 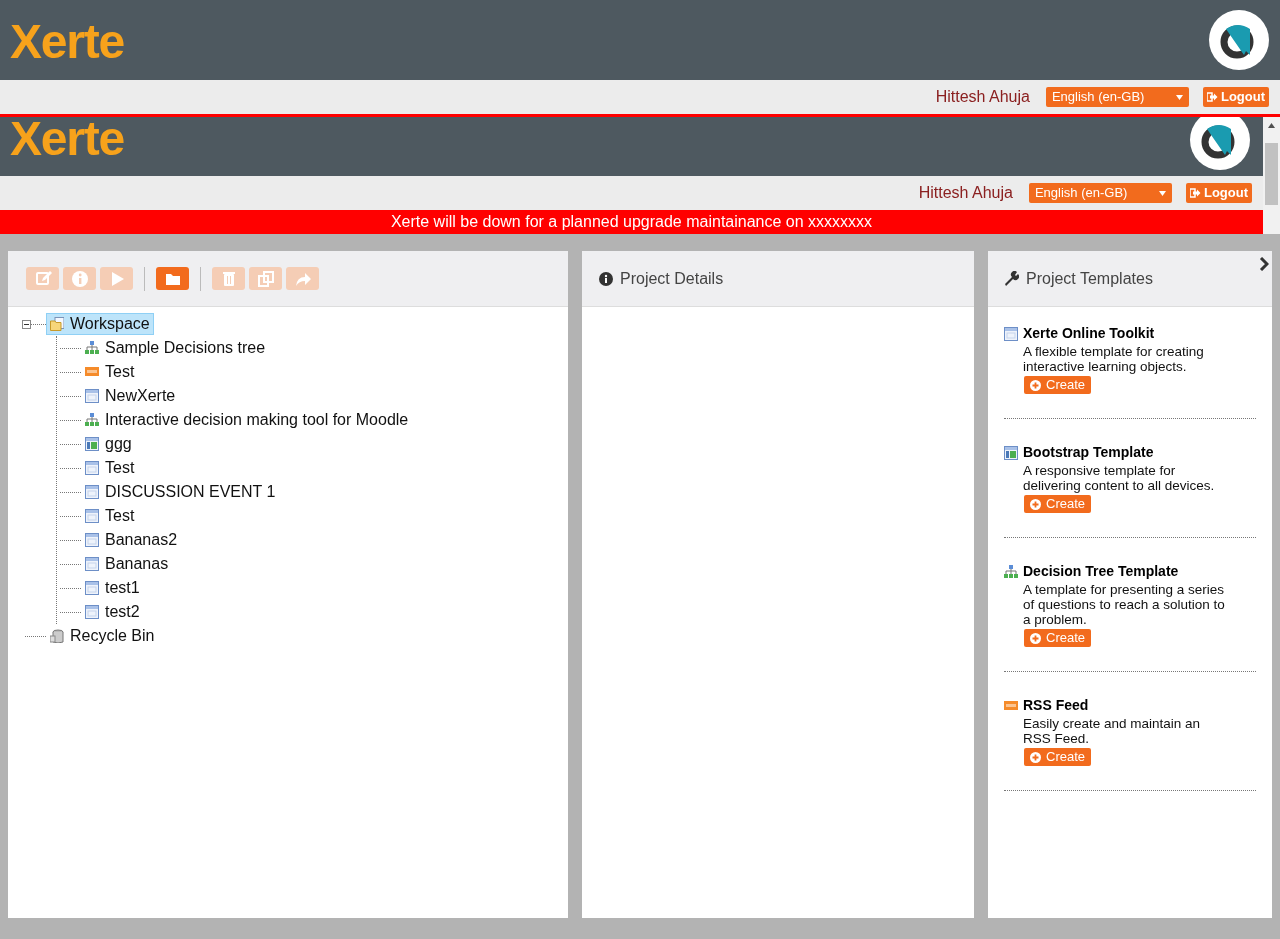 I want to click on chevron-right-icon, so click(x=1264, y=264).